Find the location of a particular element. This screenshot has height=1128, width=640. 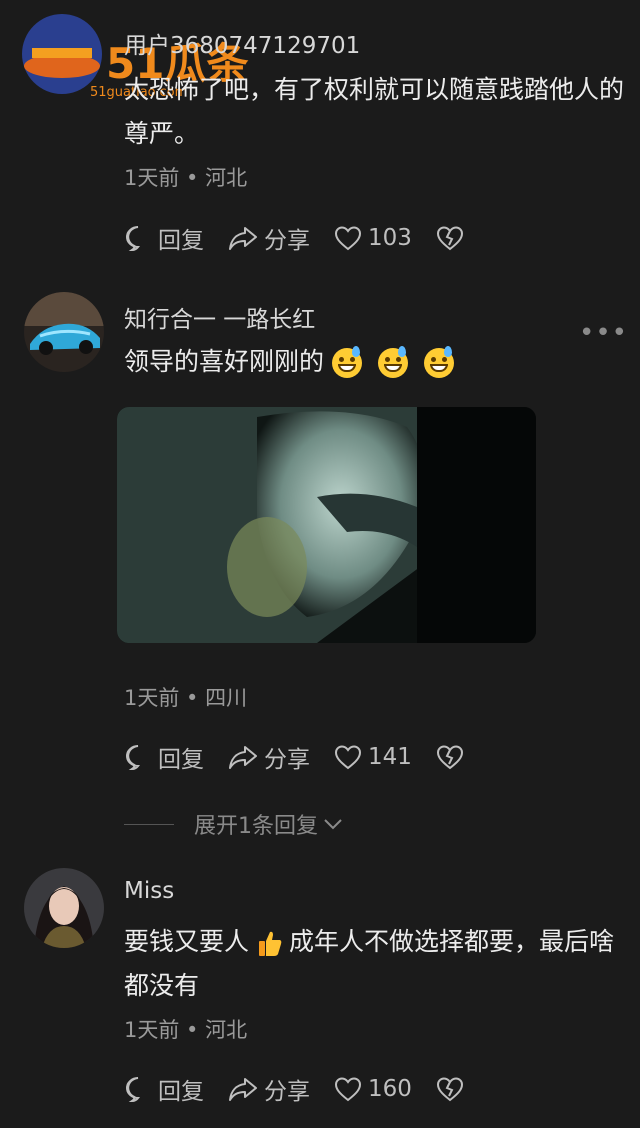

comment-actions: 回复 分享 141 is located at coordinates (309, 757).